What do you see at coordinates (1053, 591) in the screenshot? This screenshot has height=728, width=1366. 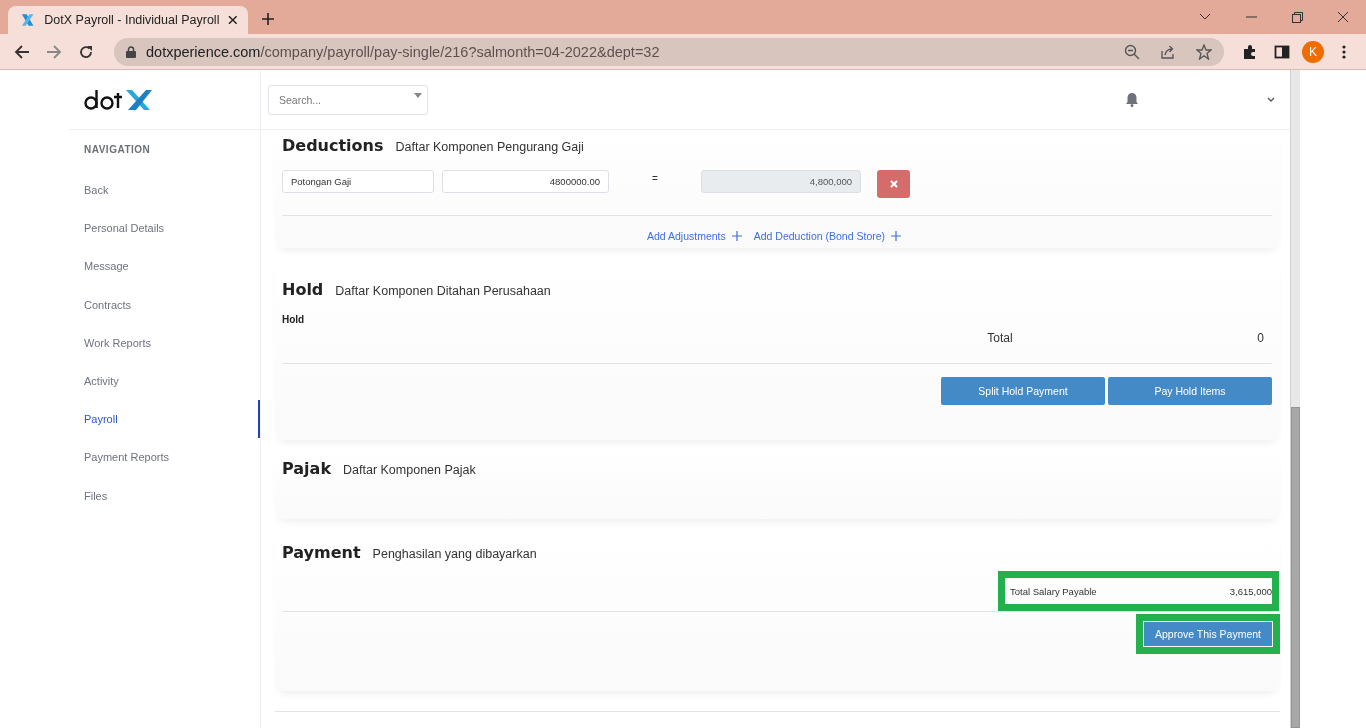 I see `total-salary-label: Total Salary Payable` at bounding box center [1053, 591].